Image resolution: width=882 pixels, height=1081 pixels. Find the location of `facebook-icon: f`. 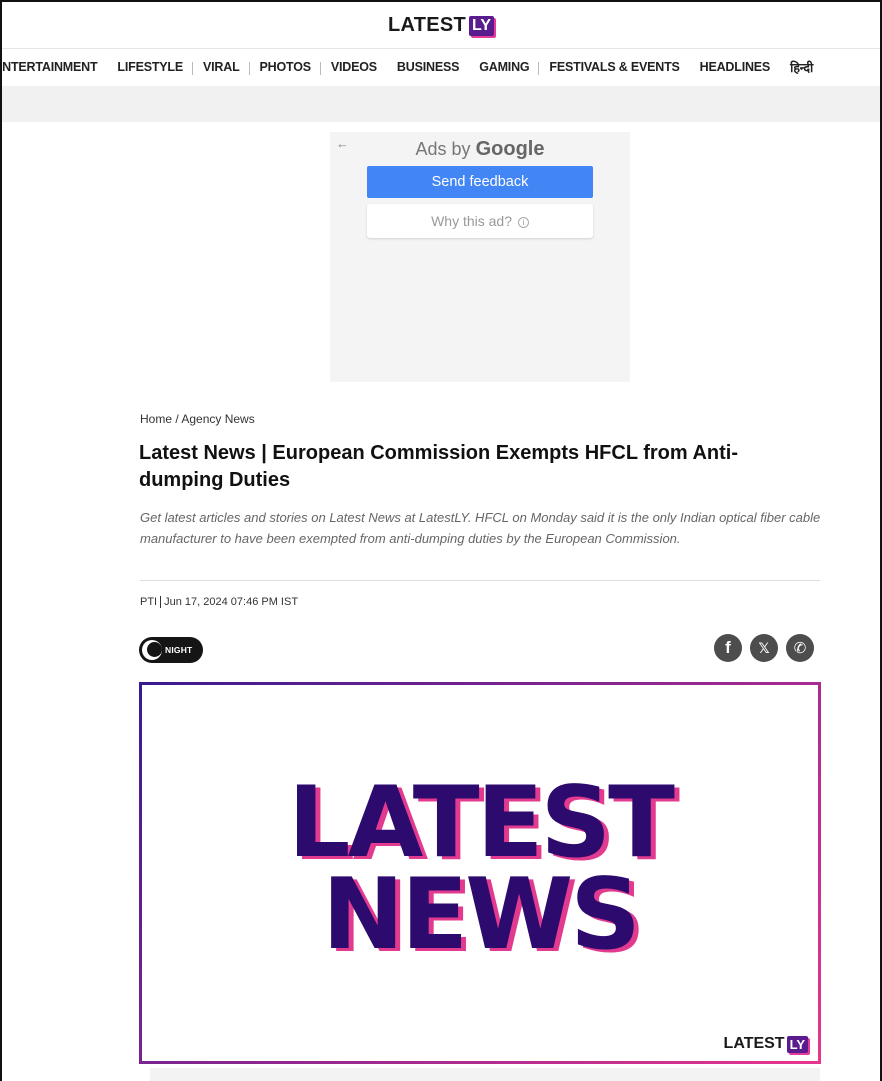

facebook-icon: f is located at coordinates (728, 648).